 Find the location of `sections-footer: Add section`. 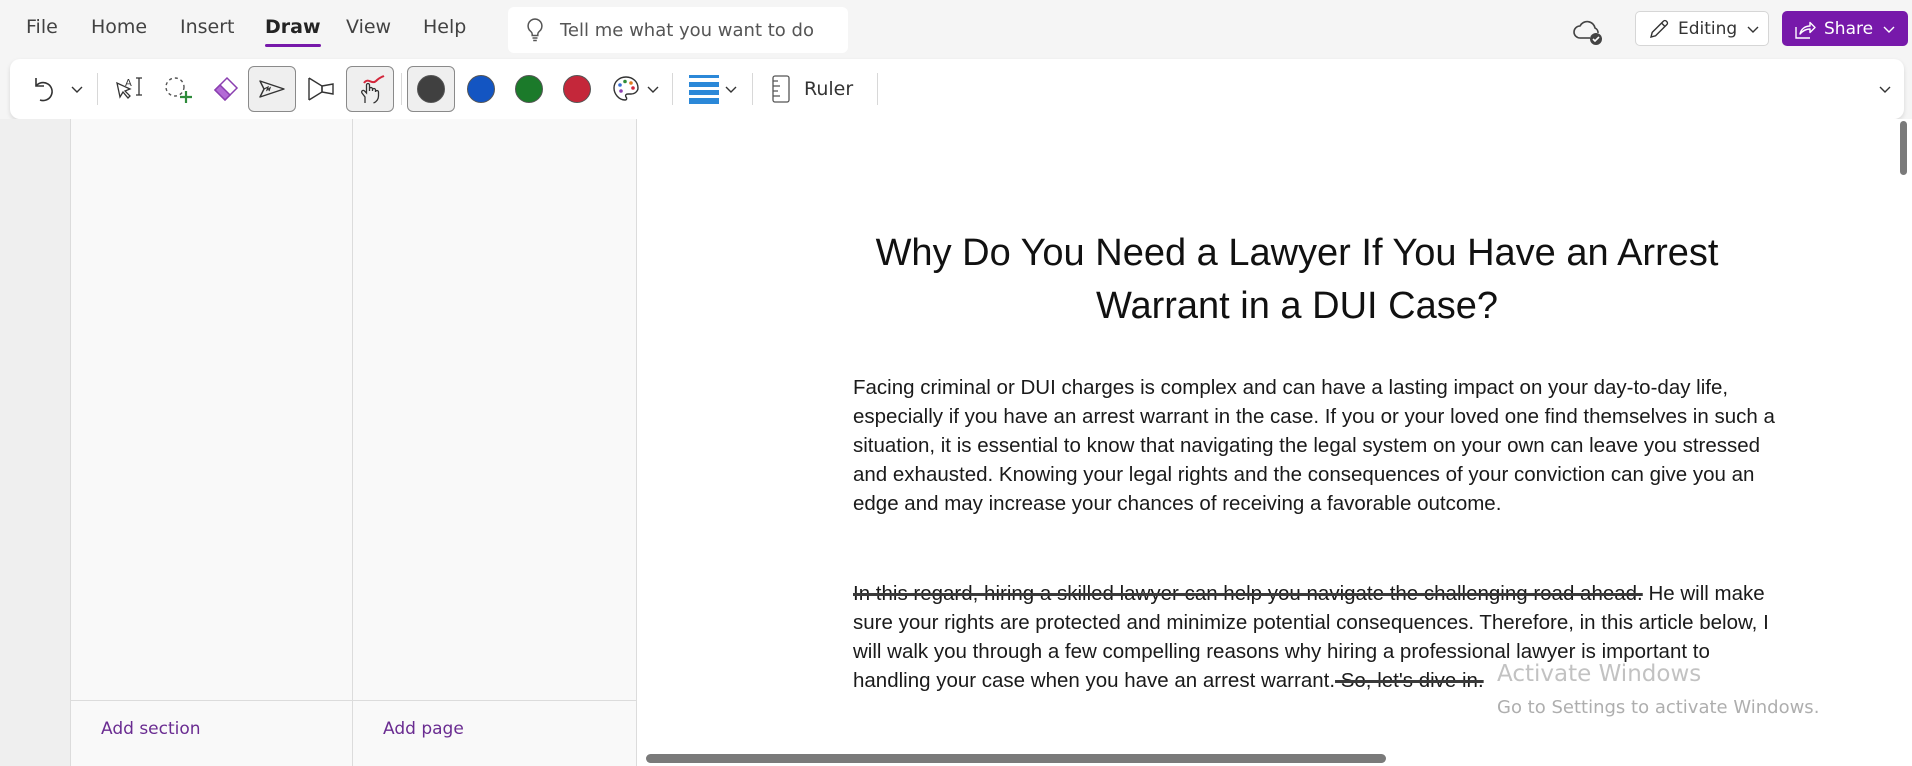

sections-footer: Add section is located at coordinates (211, 733).